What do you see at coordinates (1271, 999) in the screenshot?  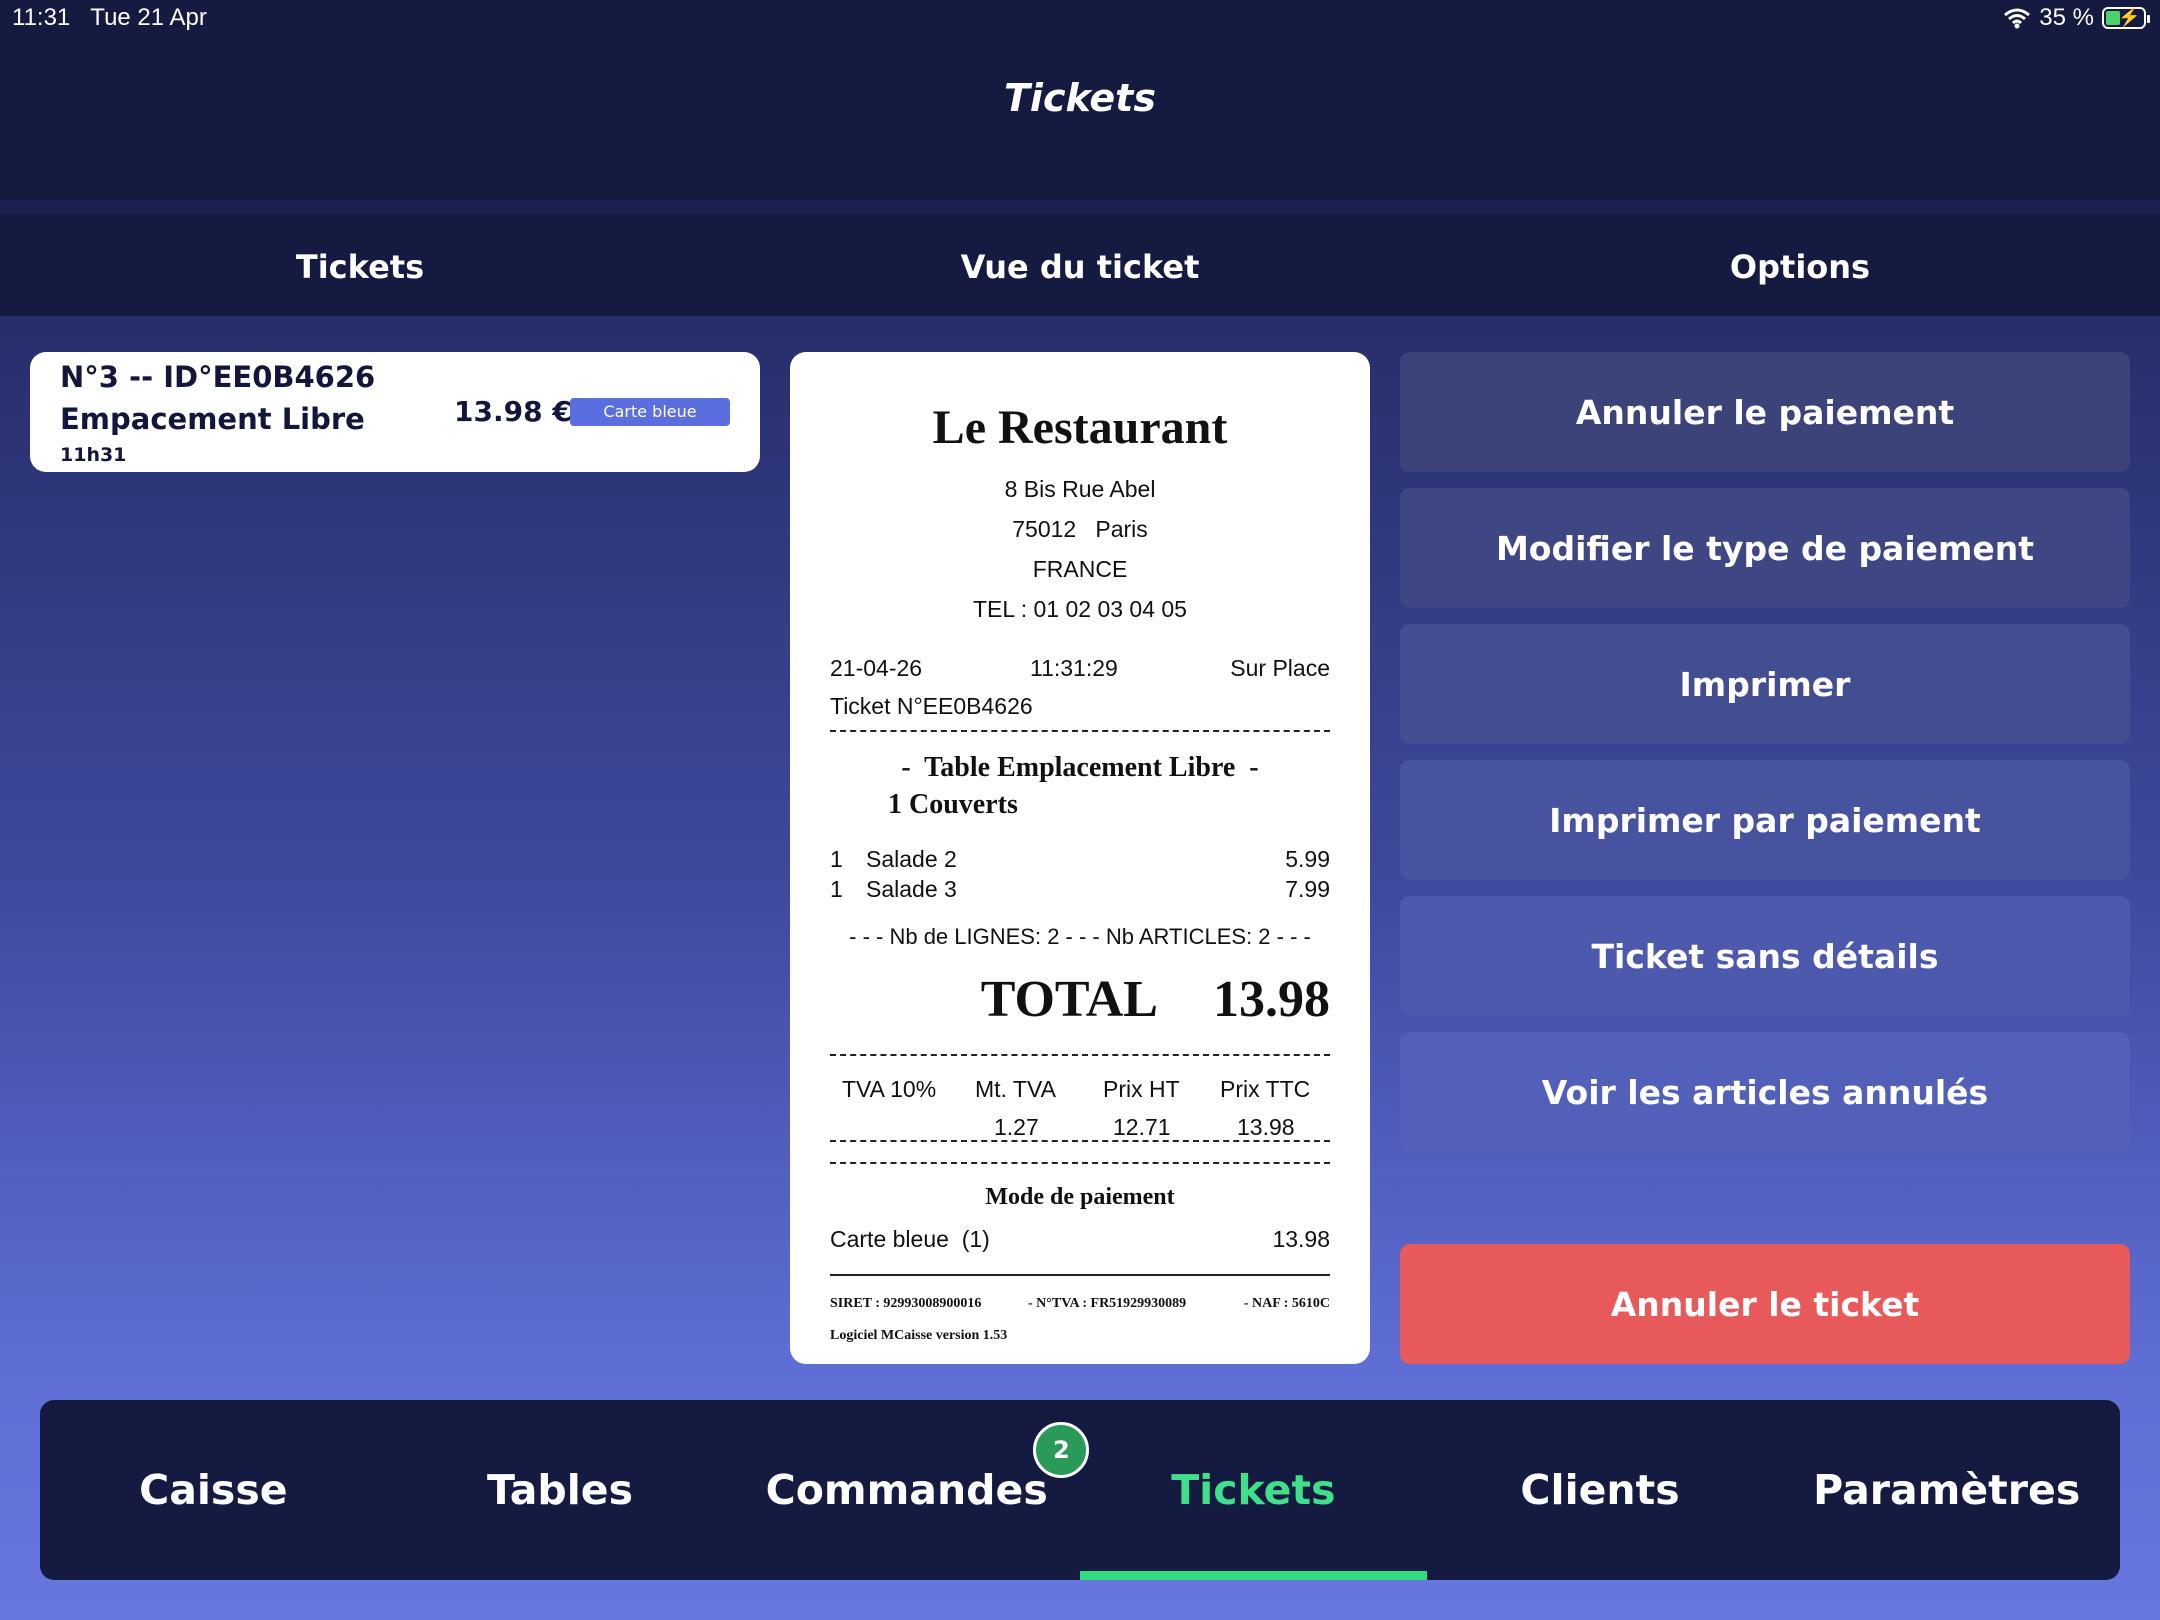 I see `total-value: 13.98` at bounding box center [1271, 999].